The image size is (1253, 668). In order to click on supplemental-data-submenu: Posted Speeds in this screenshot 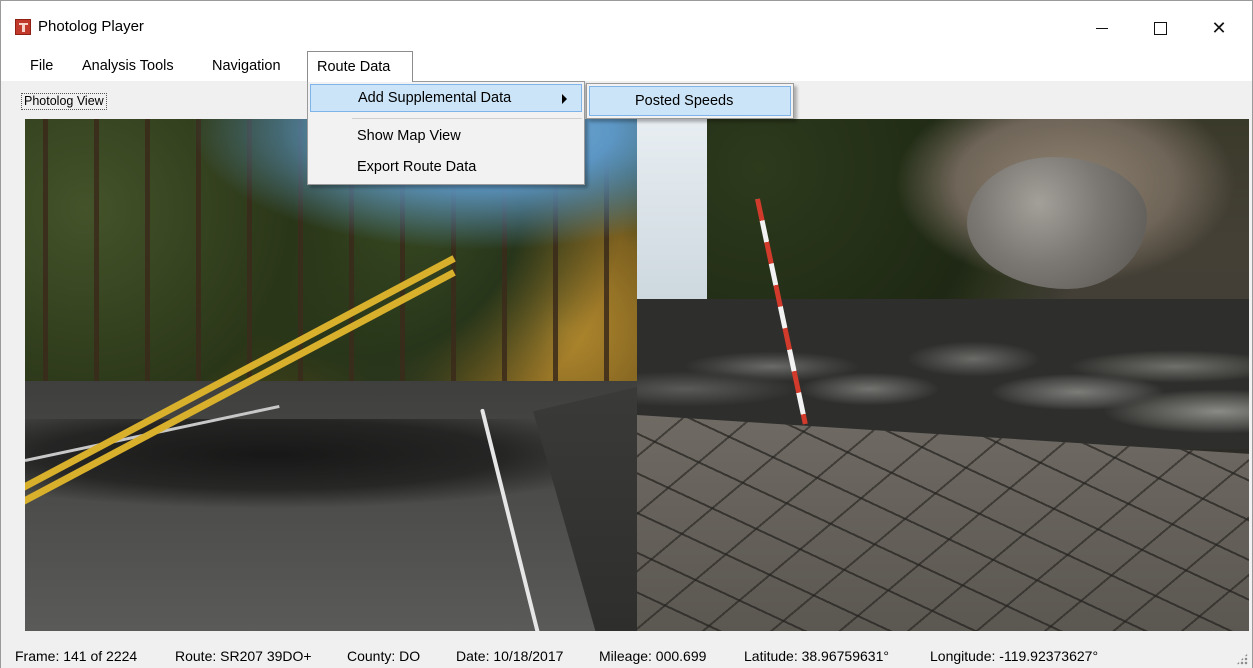, I will do `click(690, 101)`.